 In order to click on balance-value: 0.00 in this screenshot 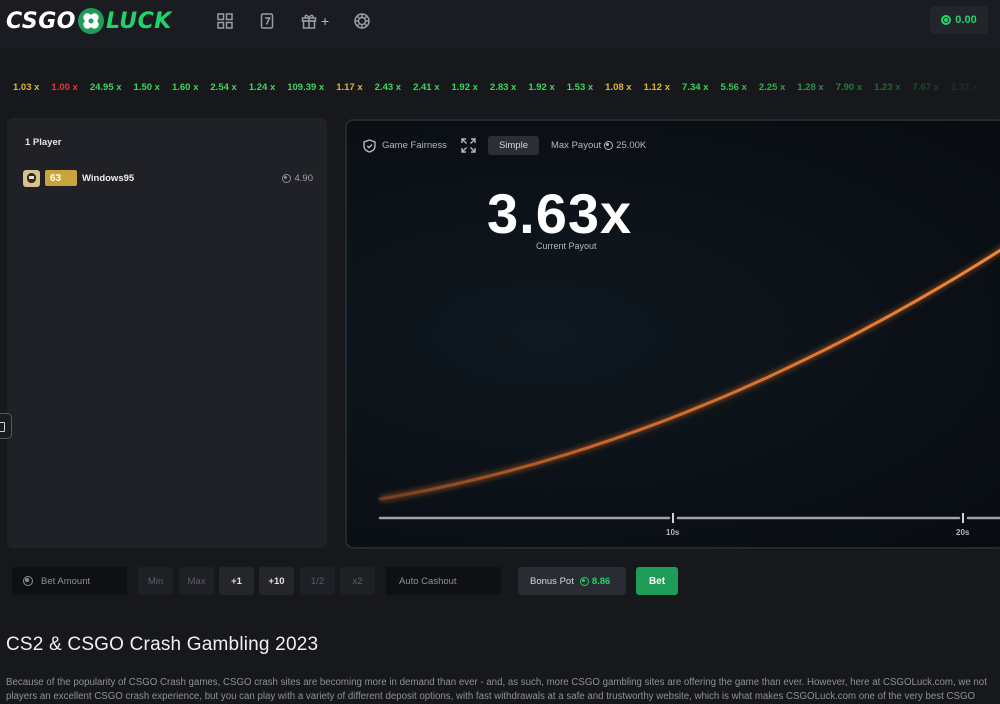, I will do `click(966, 20)`.